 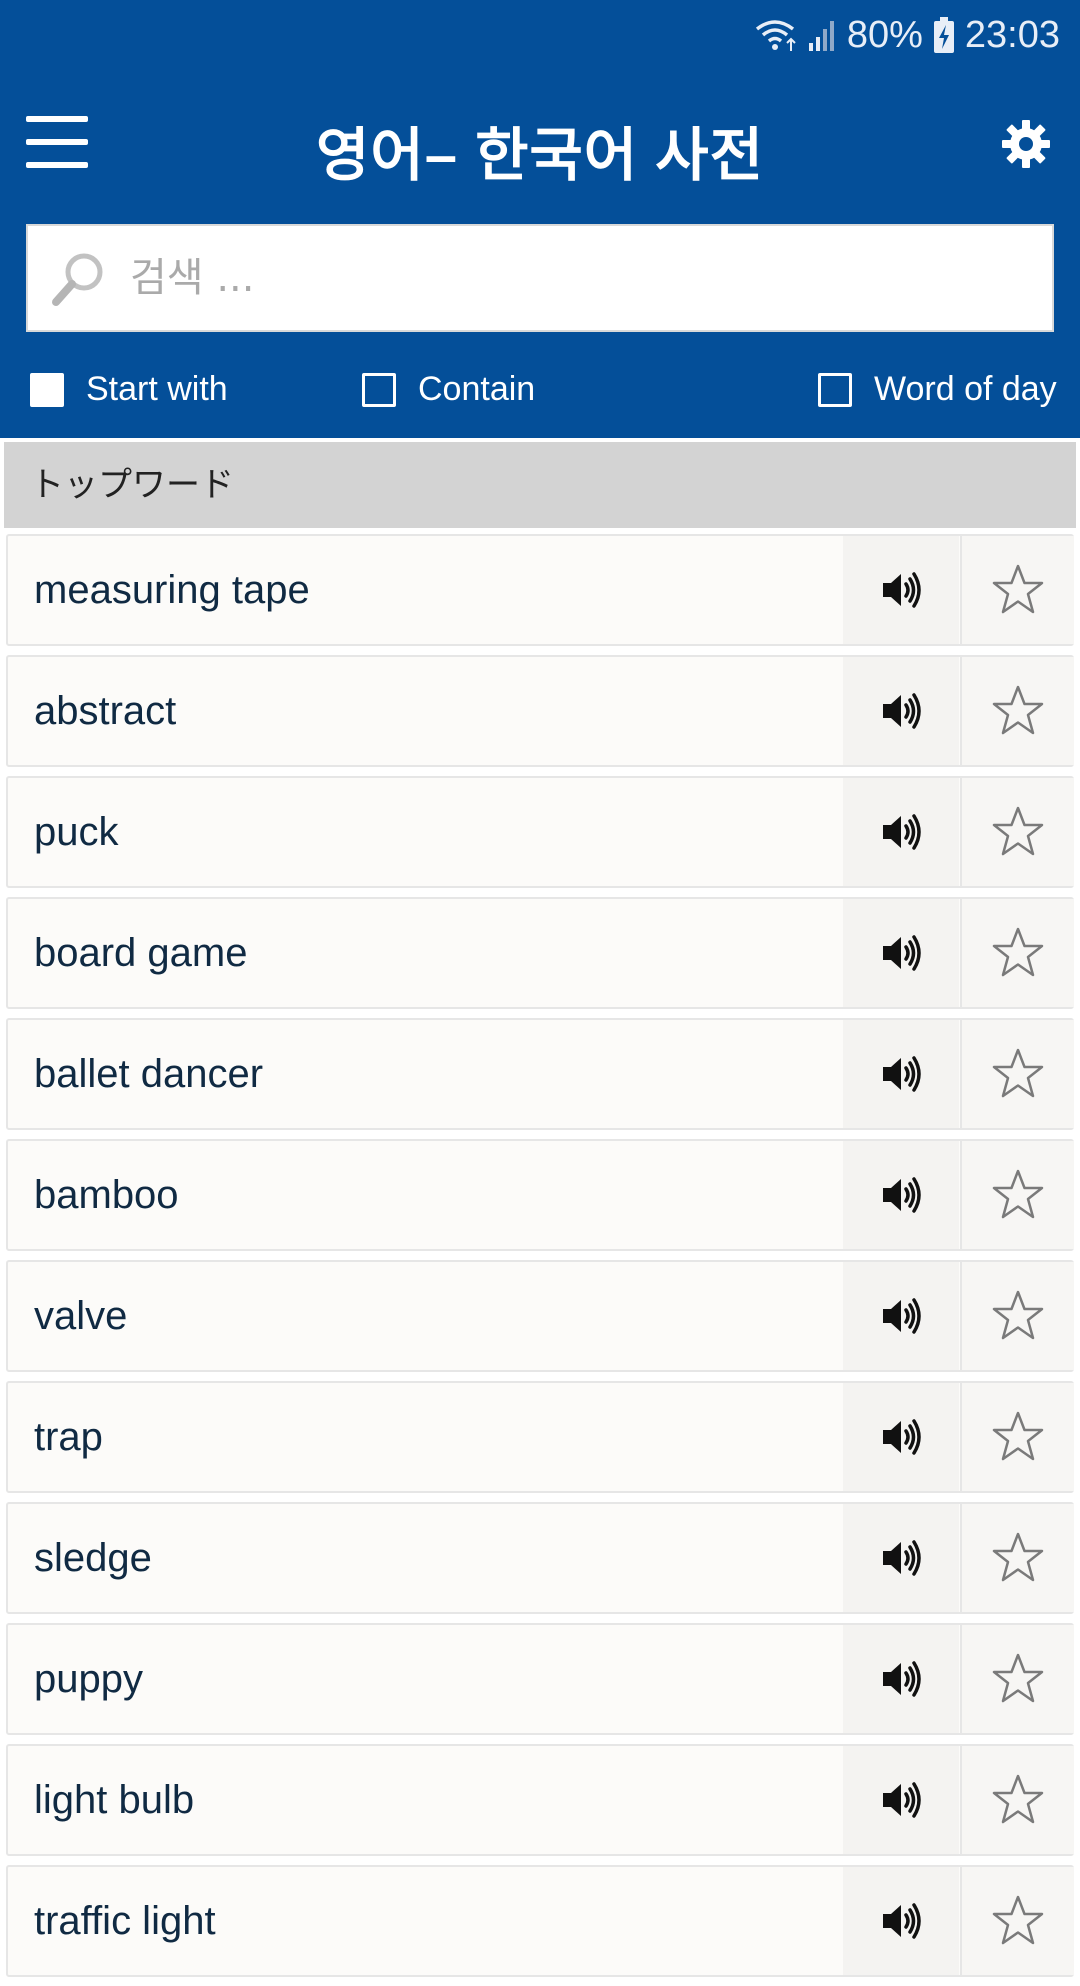 What do you see at coordinates (835, 389) in the screenshot?
I see `word-of-day-checkbox` at bounding box center [835, 389].